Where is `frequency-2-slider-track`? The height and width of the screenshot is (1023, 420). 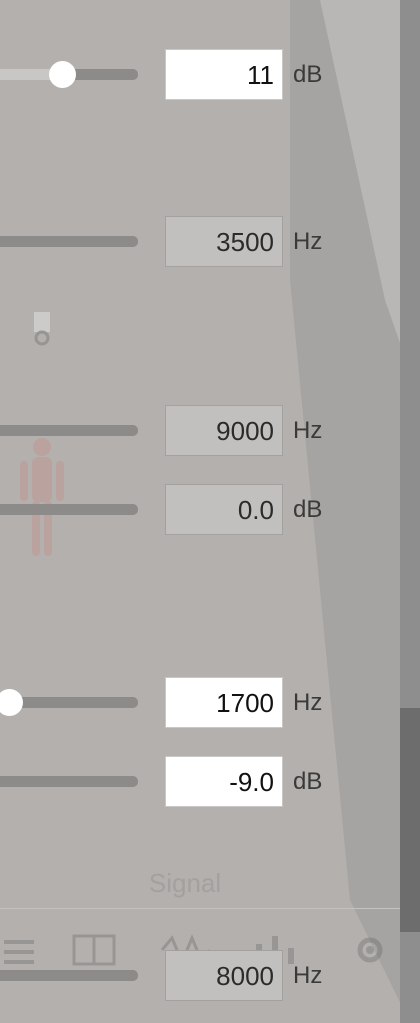
frequency-2-slider-track is located at coordinates (69, 430).